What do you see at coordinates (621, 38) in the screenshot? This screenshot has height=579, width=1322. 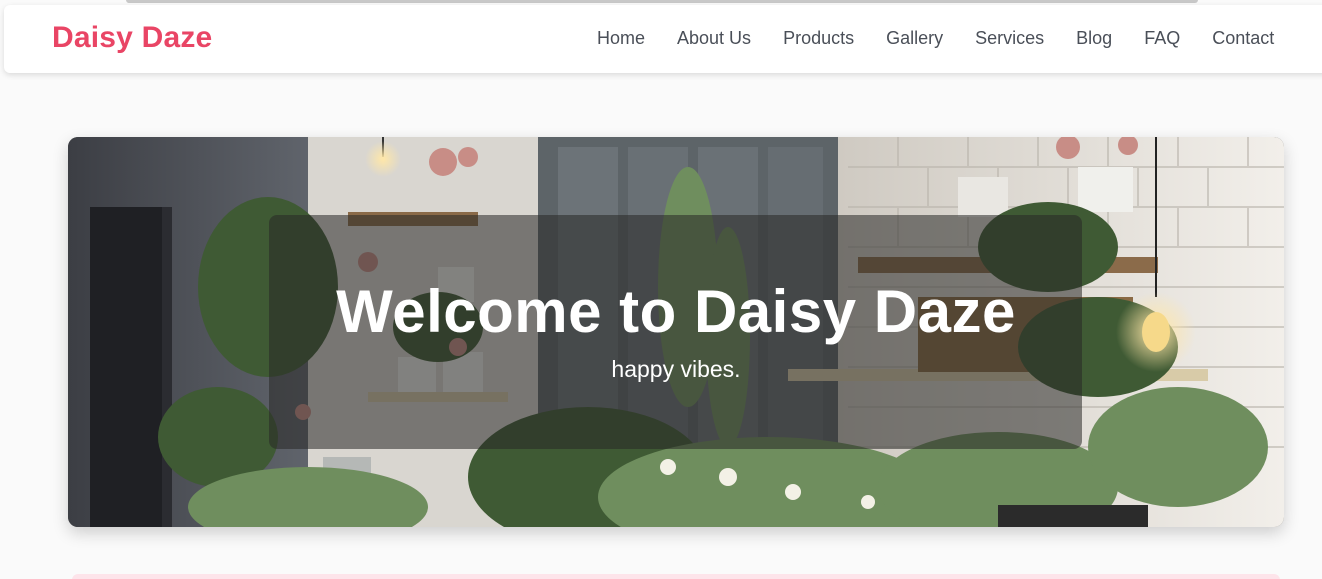 I see `nav-link-home: Home` at bounding box center [621, 38].